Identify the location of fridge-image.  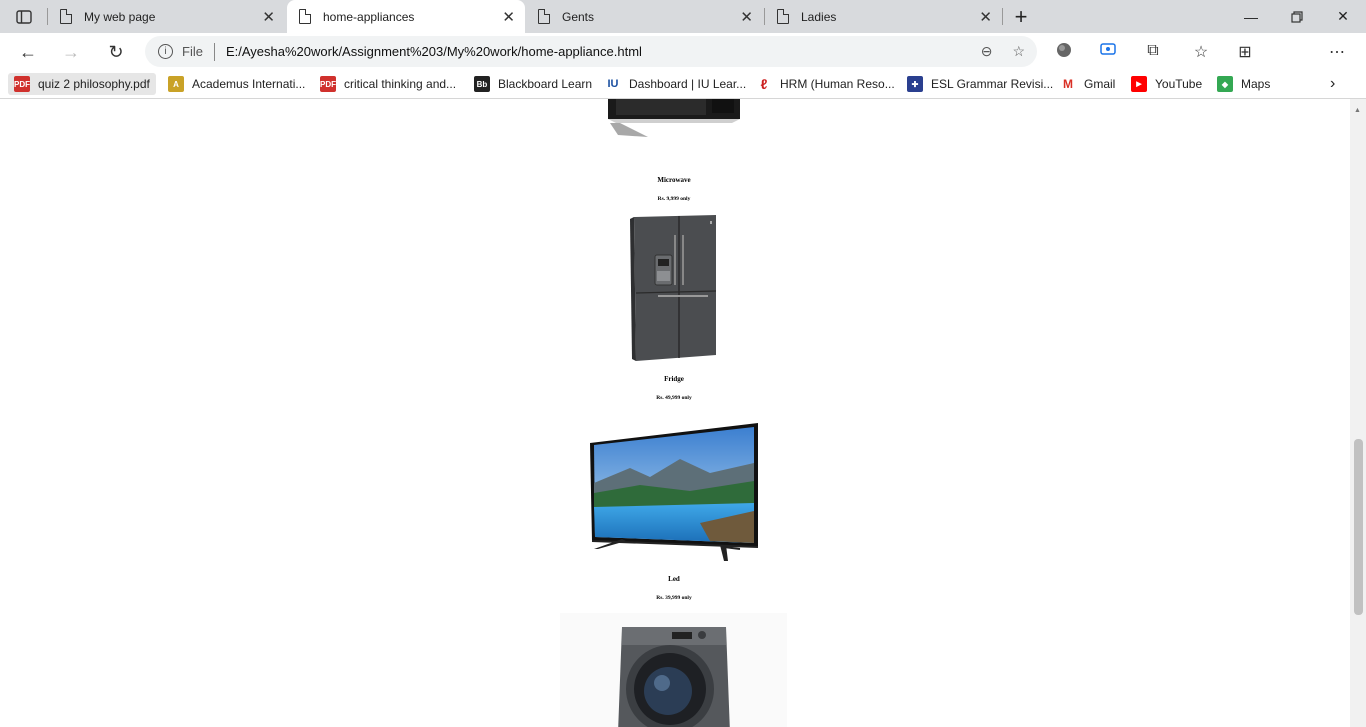
(674, 289).